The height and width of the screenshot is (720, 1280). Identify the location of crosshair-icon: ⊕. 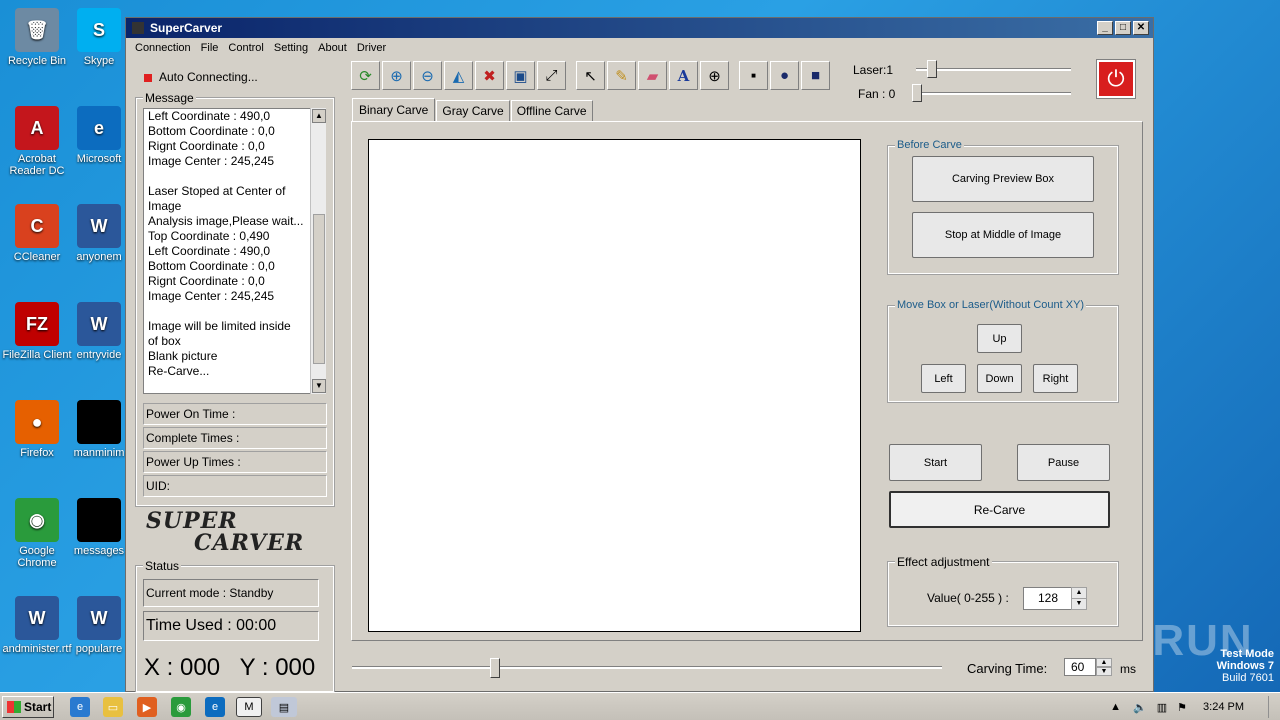
(714, 75).